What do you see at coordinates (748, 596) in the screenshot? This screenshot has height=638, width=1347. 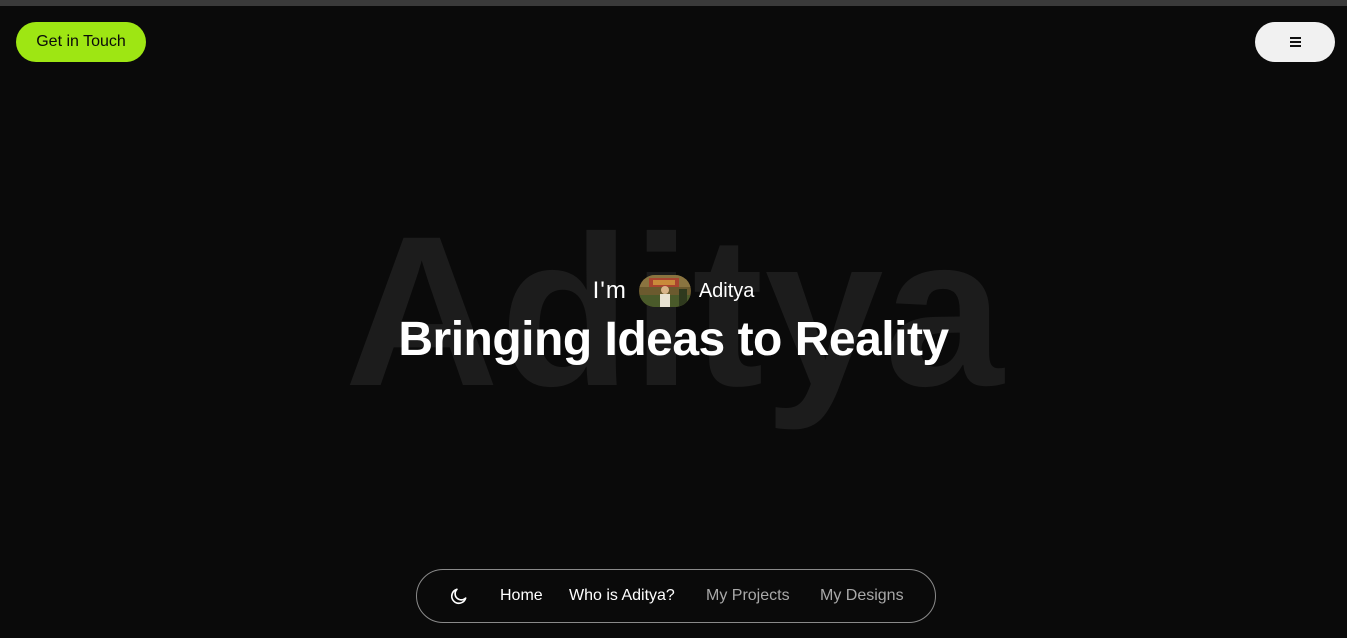 I see `nav-my-projects: My Projects` at bounding box center [748, 596].